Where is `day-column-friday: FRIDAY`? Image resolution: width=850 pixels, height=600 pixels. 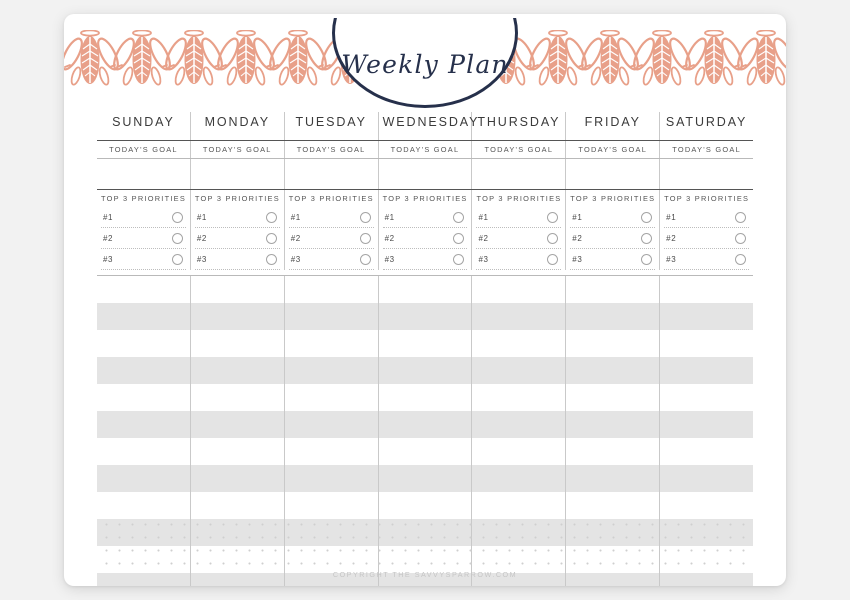 day-column-friday: FRIDAY is located at coordinates (613, 126).